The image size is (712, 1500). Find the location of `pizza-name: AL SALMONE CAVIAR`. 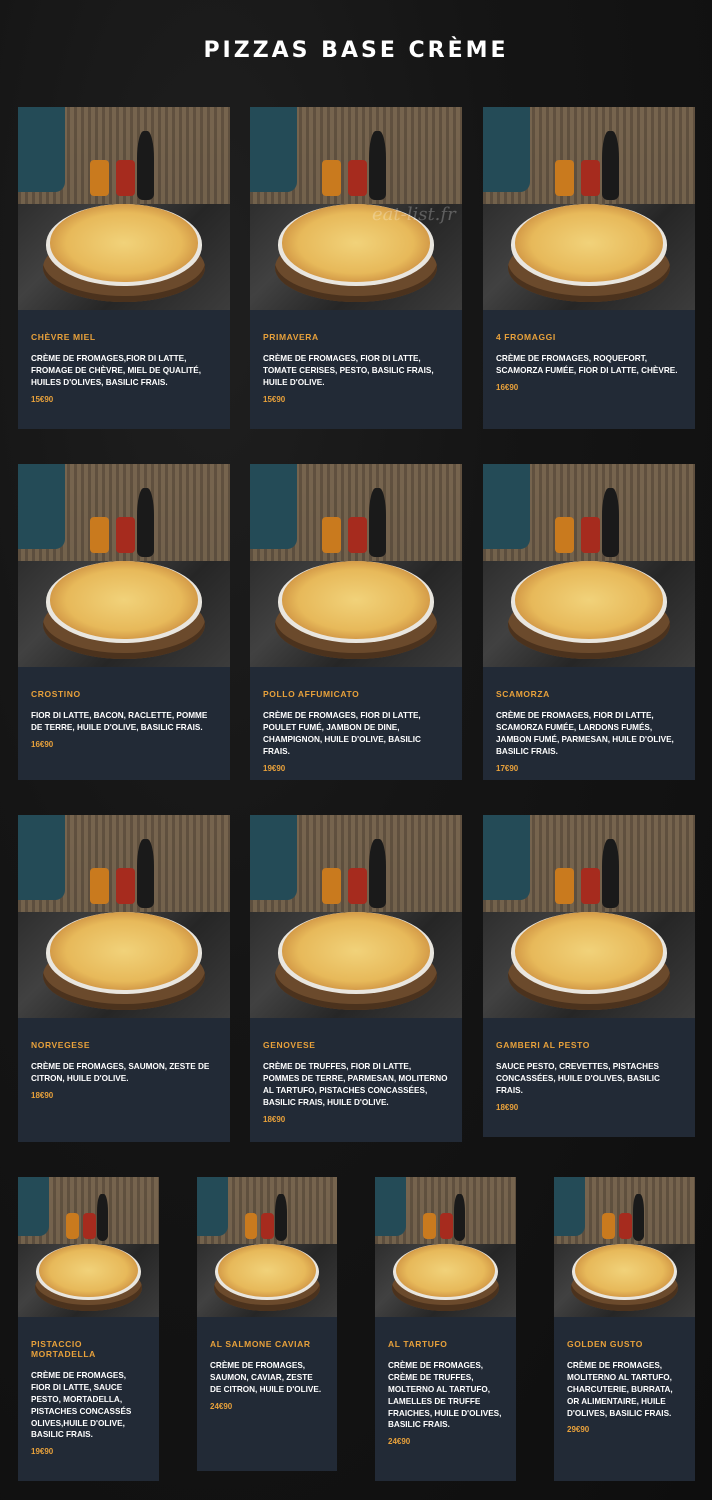

pizza-name: AL SALMONE CAVIAR is located at coordinates (260, 1344).